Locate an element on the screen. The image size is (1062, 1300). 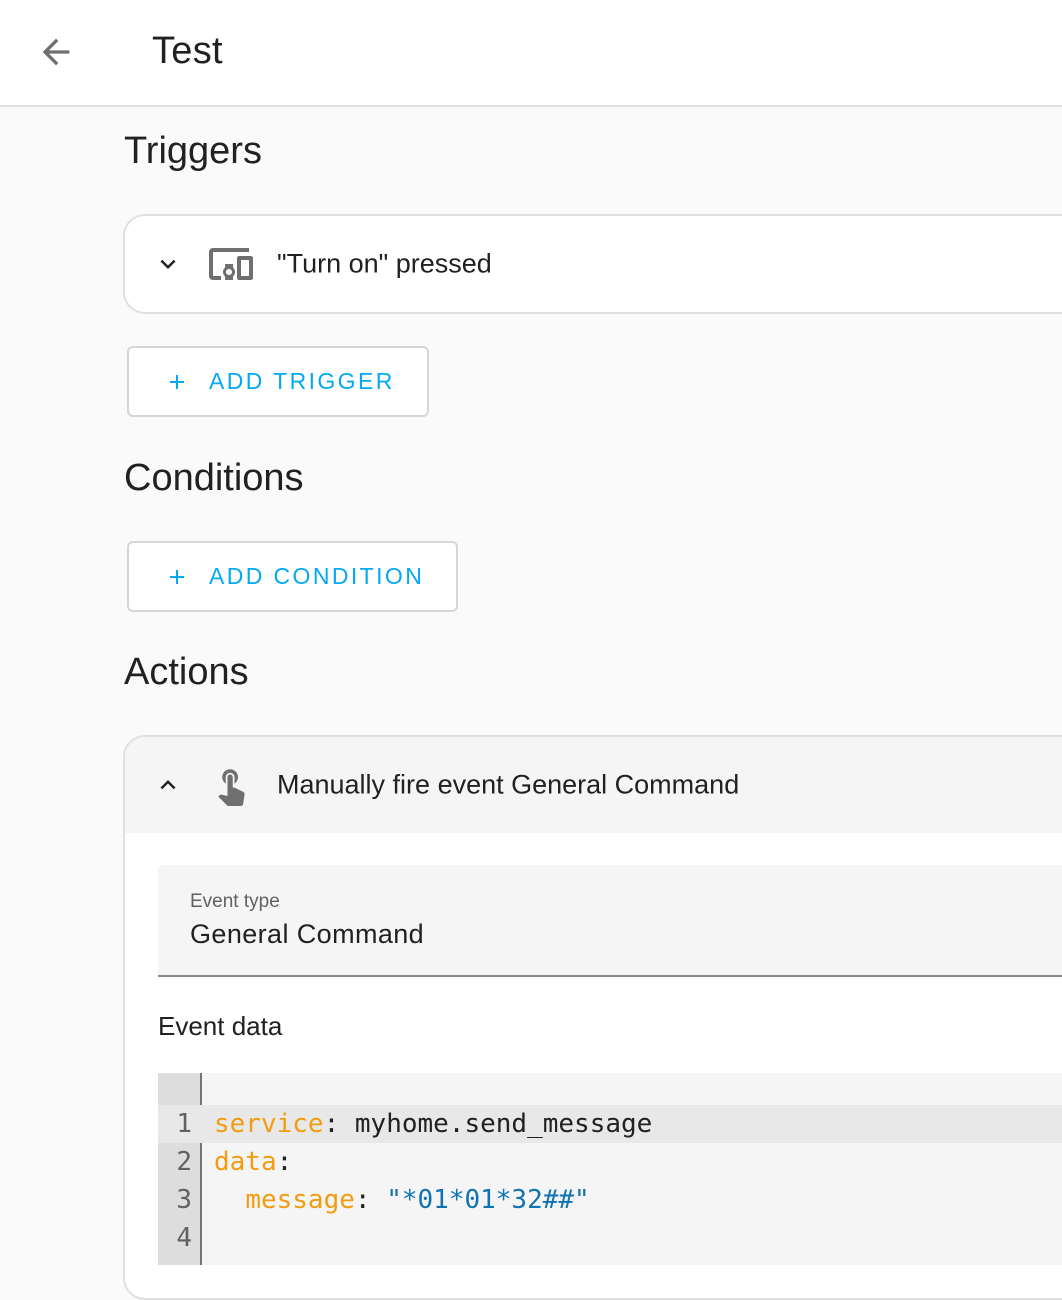
code-line: 1 service: myhome.send_message is located at coordinates (610, 1124).